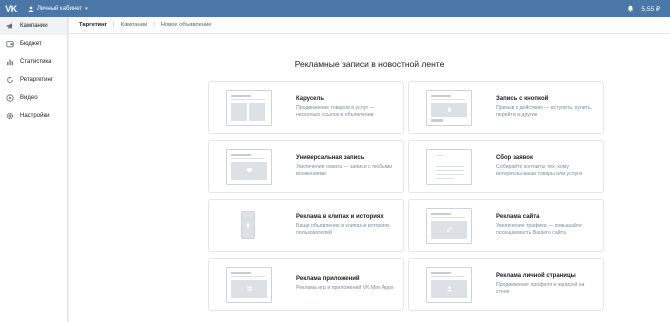 This screenshot has height=322, width=670. Describe the element at coordinates (536, 275) in the screenshot. I see `card-title: Реклама личной страницы` at that location.